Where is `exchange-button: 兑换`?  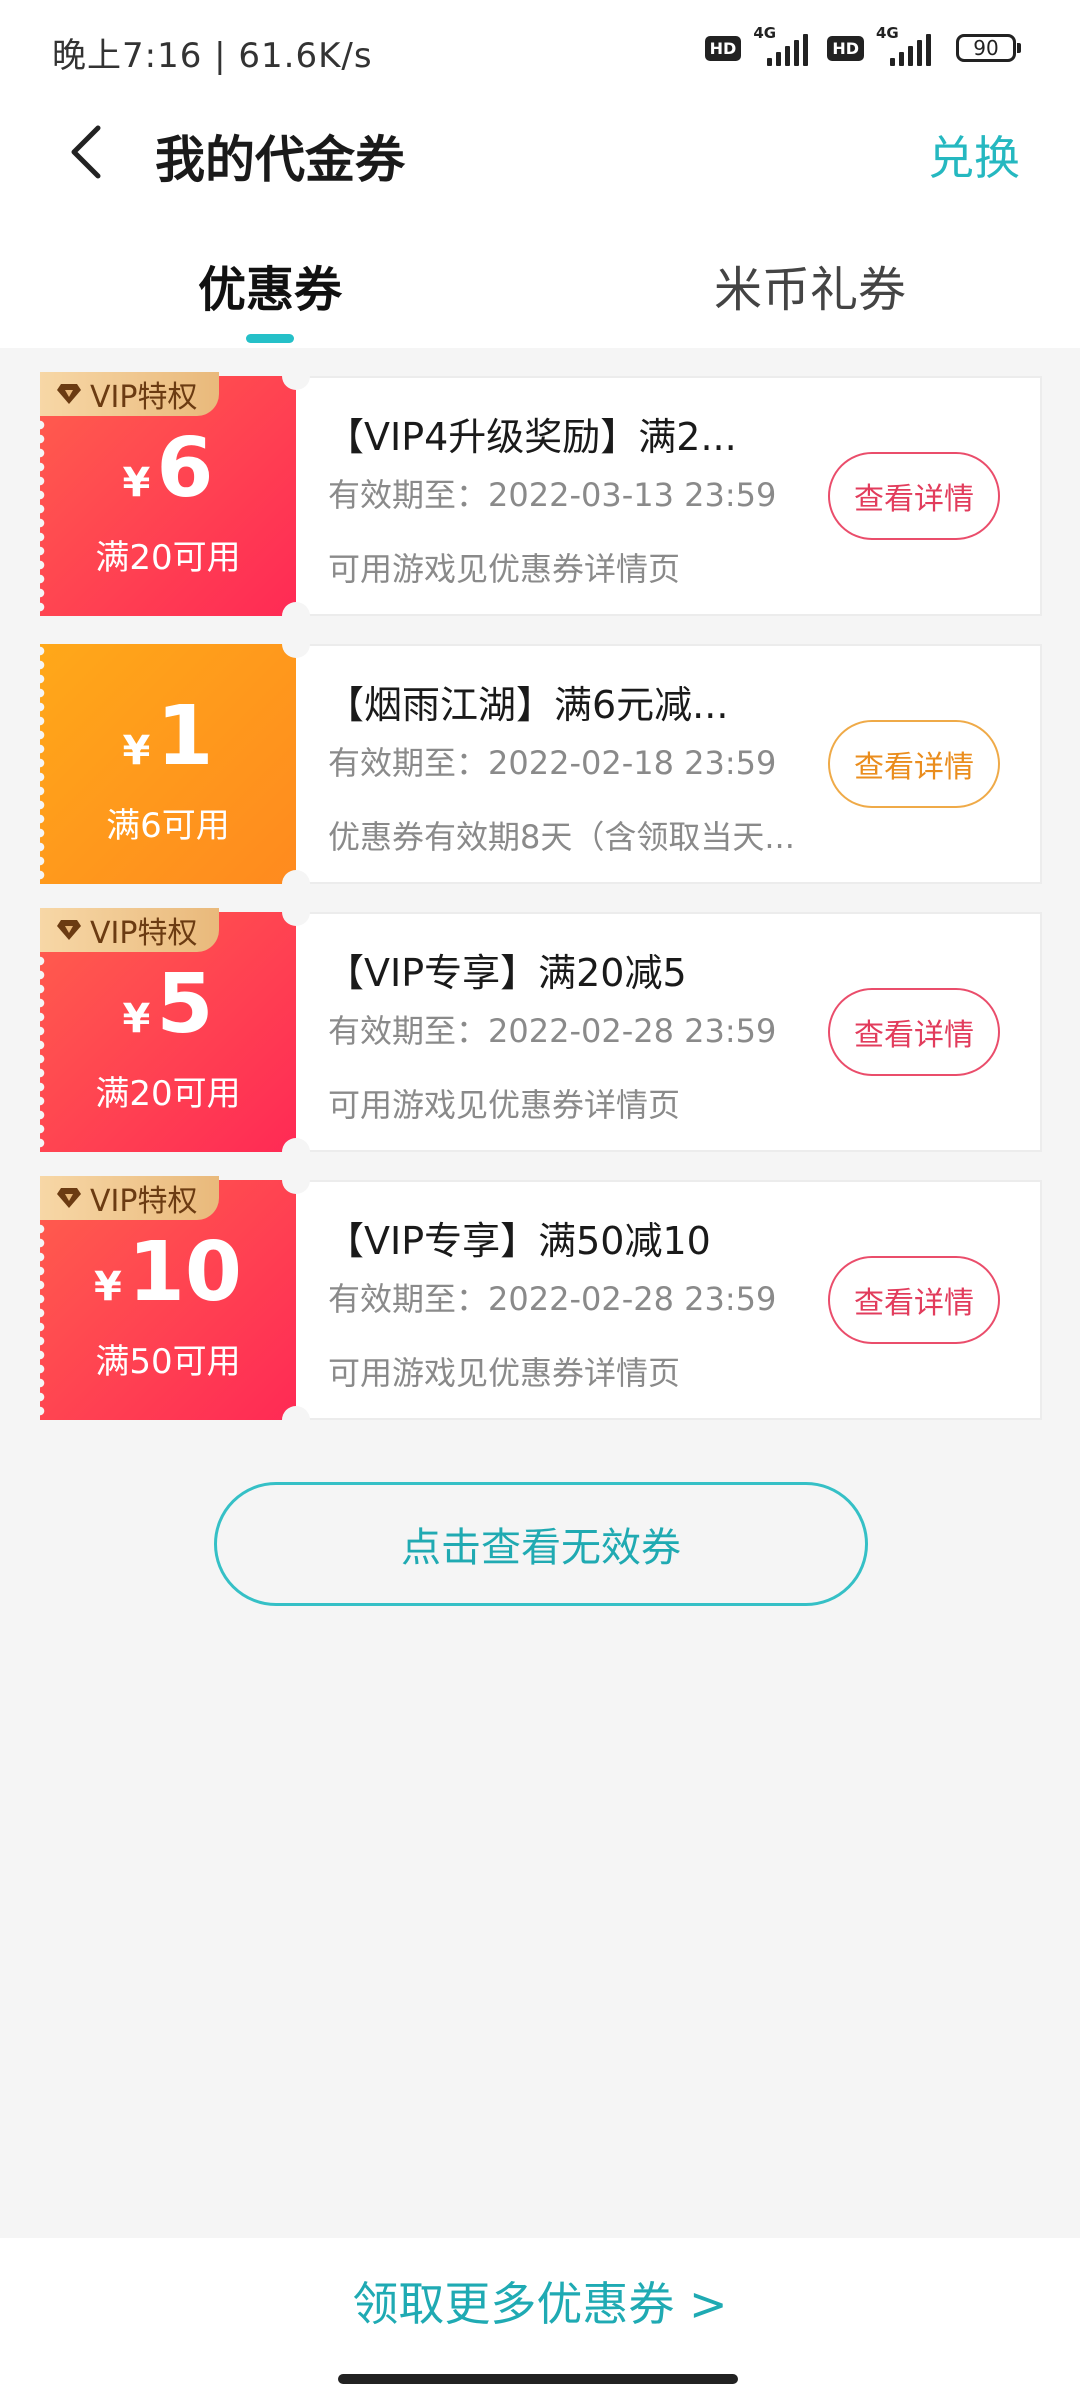
exchange-button: 兑换 is located at coordinates (974, 155).